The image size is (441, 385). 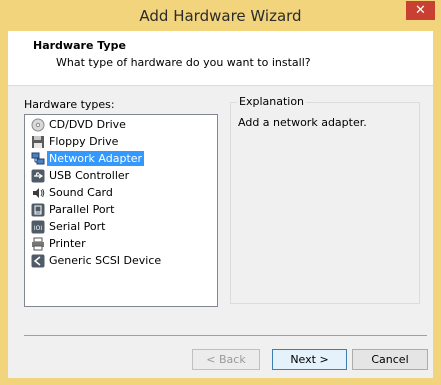 I want to click on serial-port-icon: IOI, so click(x=38, y=227).